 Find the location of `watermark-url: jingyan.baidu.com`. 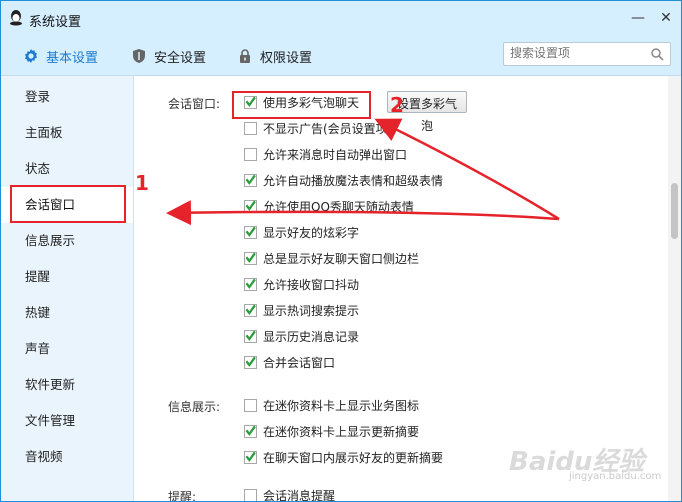

watermark-url: jingyan.baidu.com is located at coordinates (615, 476).